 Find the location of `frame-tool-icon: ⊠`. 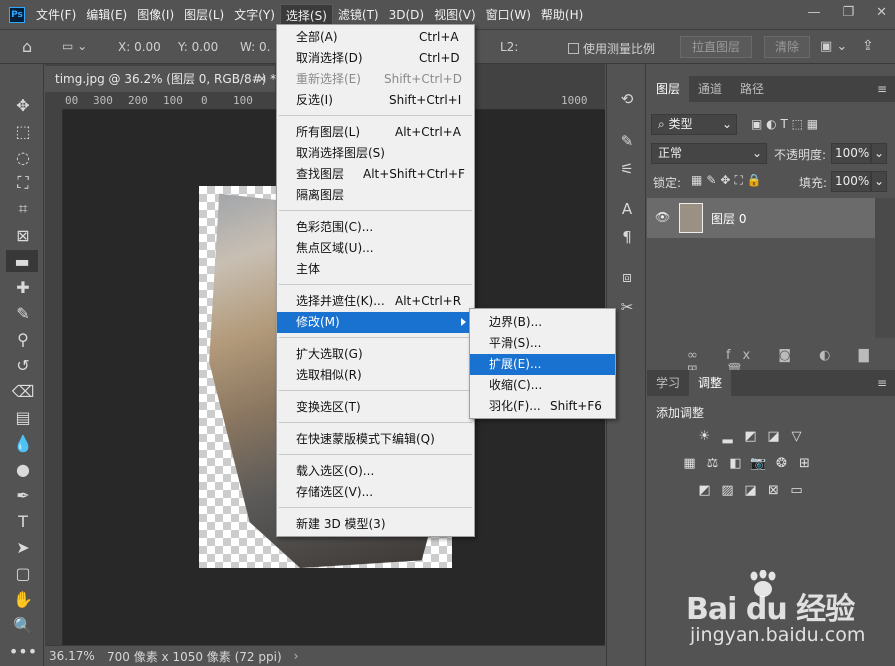

frame-tool-icon: ⊠ is located at coordinates (23, 235).